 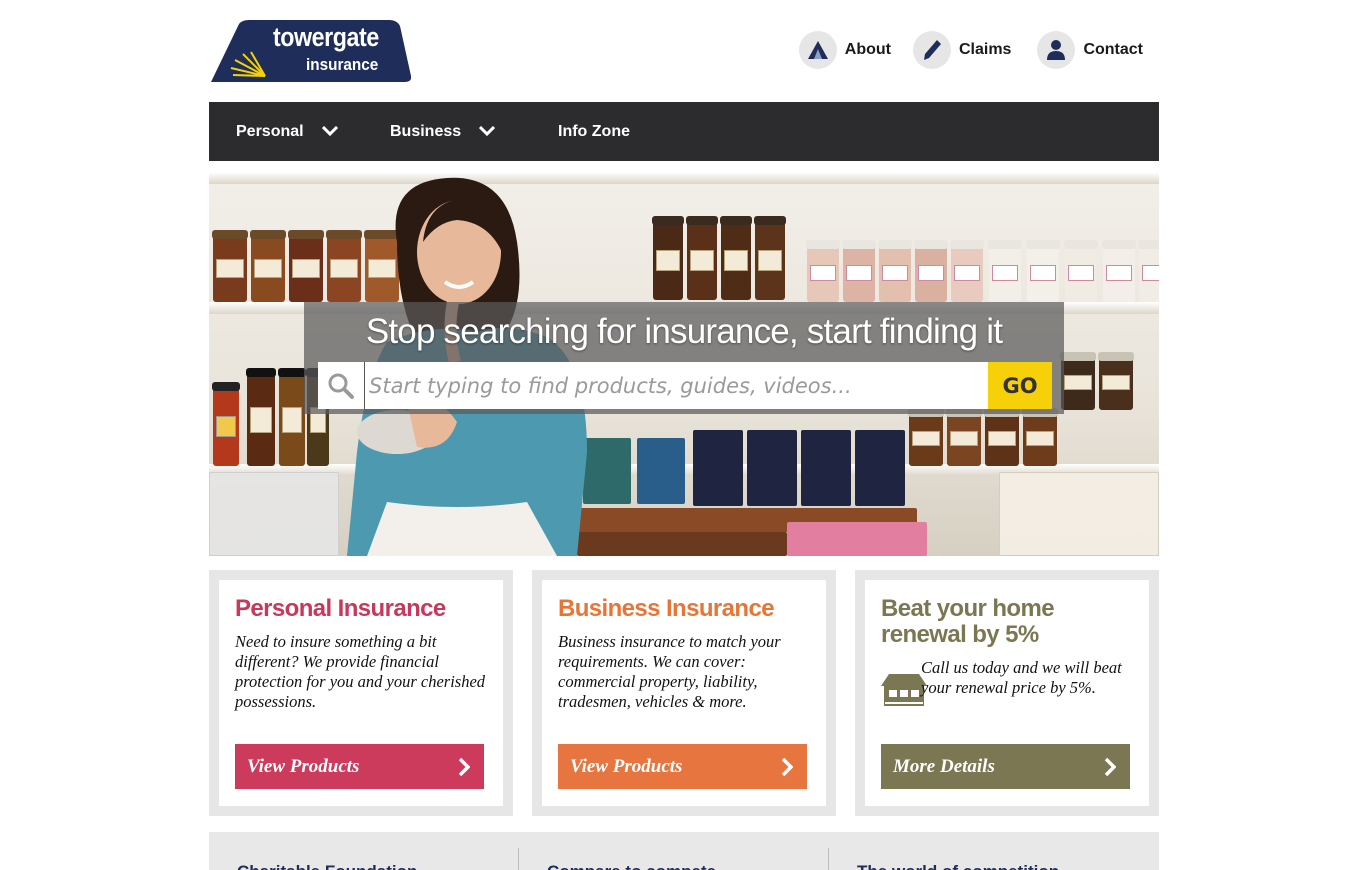 What do you see at coordinates (931, 50) in the screenshot?
I see `pen-icon` at bounding box center [931, 50].